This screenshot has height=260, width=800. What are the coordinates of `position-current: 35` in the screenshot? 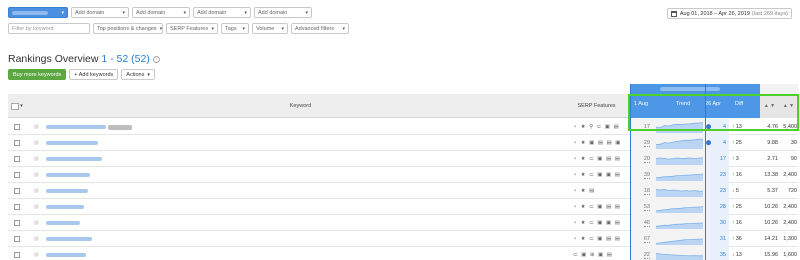 It's located at (717, 253).